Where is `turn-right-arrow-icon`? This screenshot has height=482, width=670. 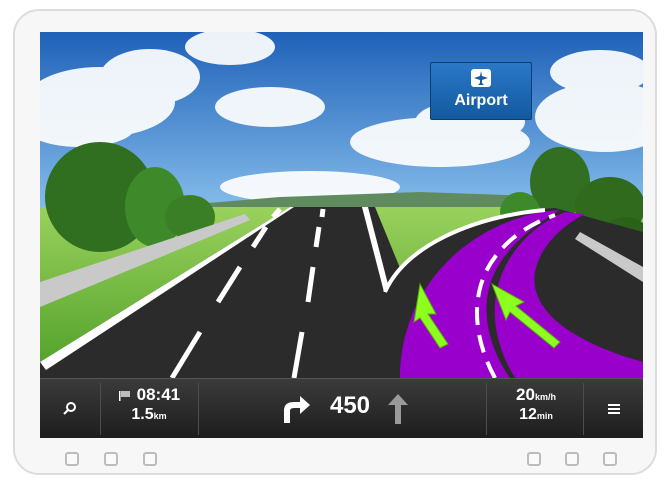
turn-right-arrow-icon is located at coordinates (297, 409).